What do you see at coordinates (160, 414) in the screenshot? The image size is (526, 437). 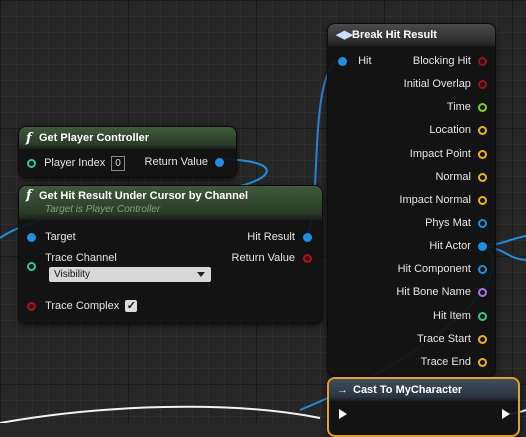 I see `exec-wire` at bounding box center [160, 414].